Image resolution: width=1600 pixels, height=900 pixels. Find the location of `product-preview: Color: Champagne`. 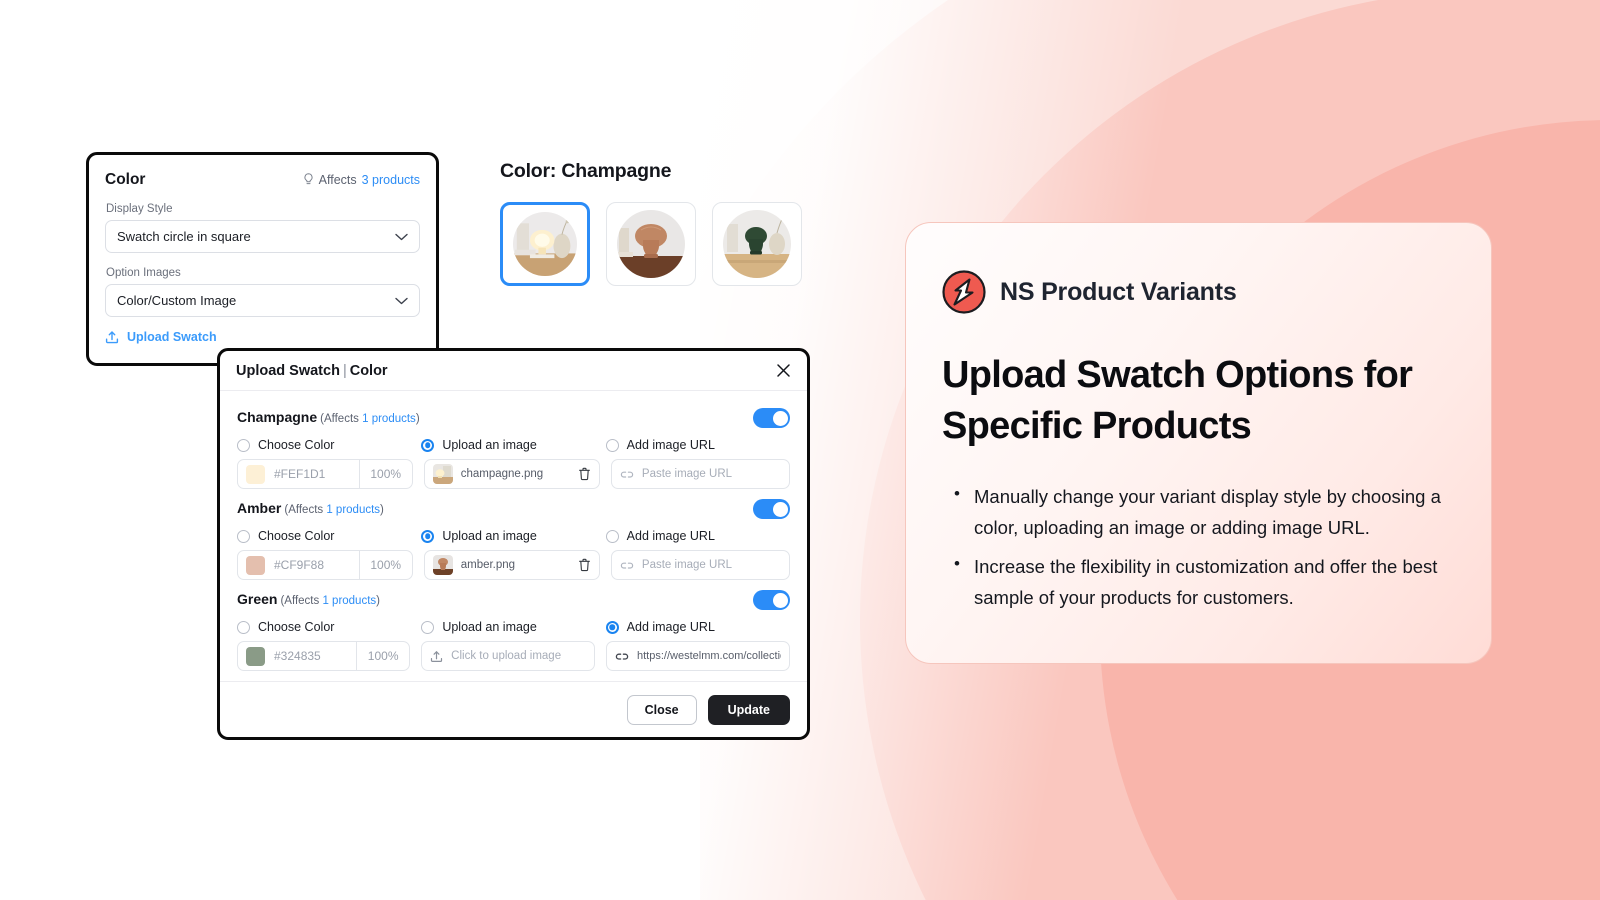

product-preview: Color: Champagne is located at coordinates (651, 223).